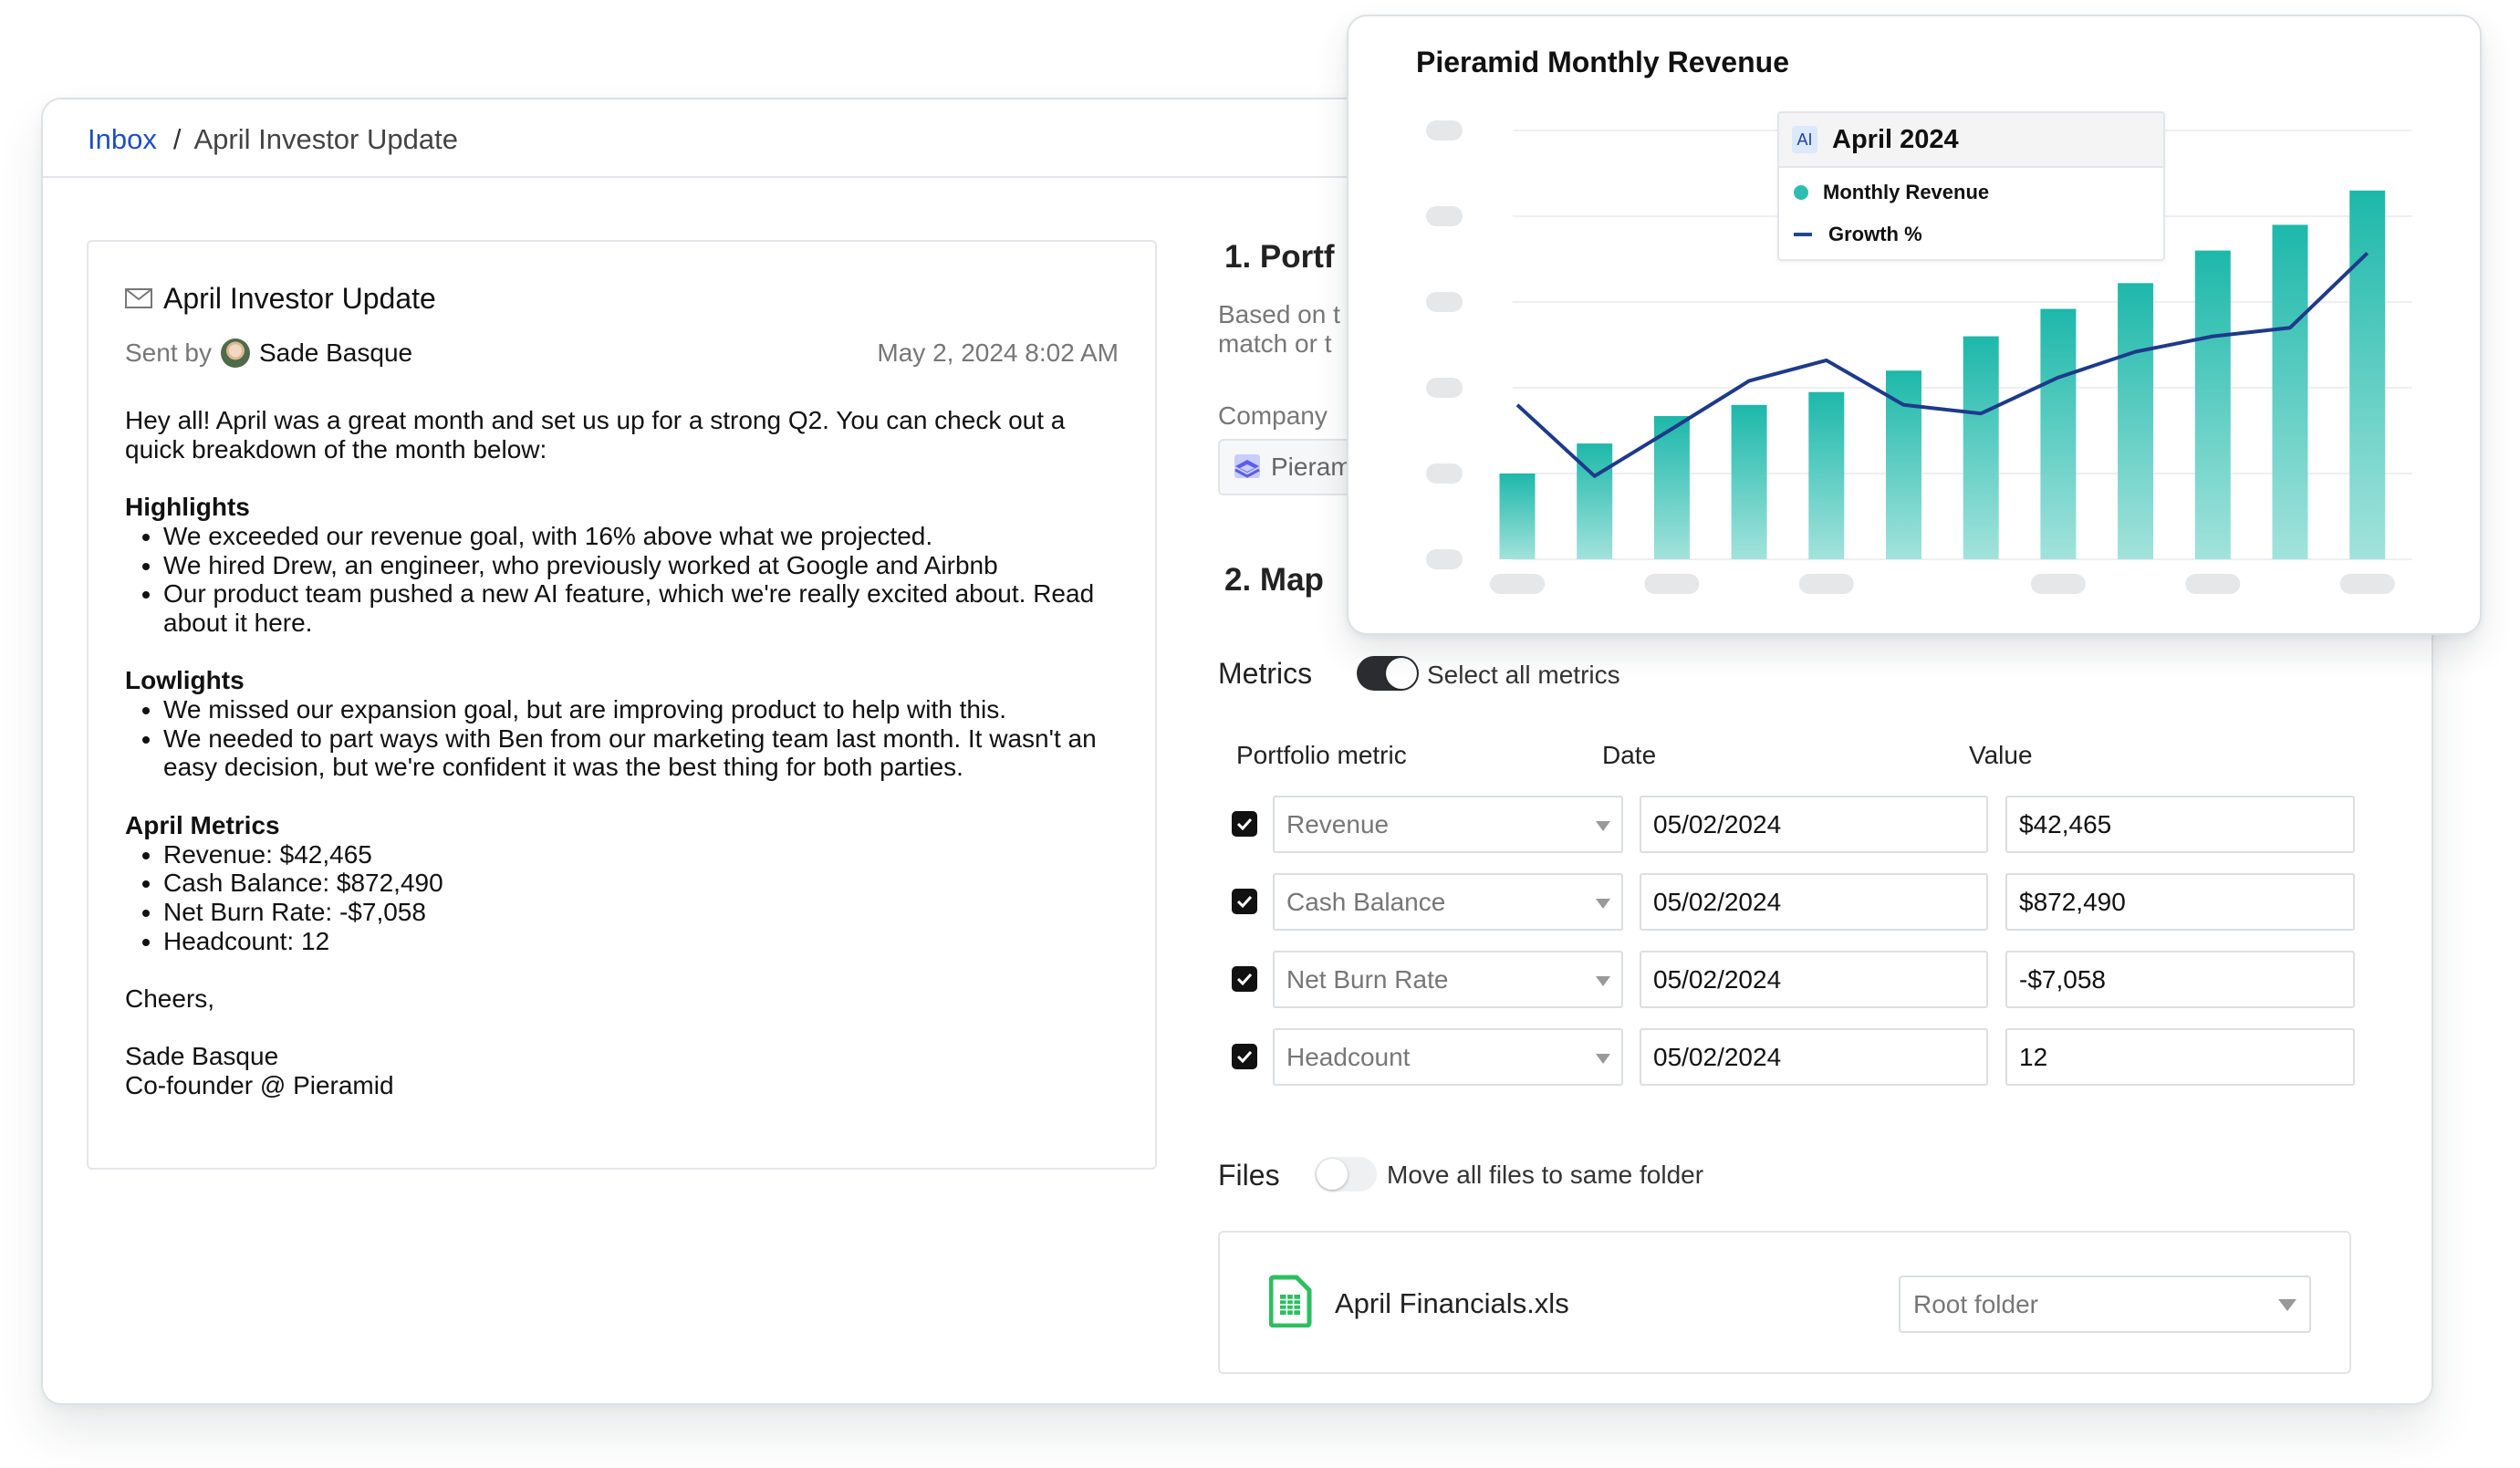 The height and width of the screenshot is (1468, 2520). What do you see at coordinates (123, 139) in the screenshot?
I see `breadcrumb-inbox-link: Inbox` at bounding box center [123, 139].